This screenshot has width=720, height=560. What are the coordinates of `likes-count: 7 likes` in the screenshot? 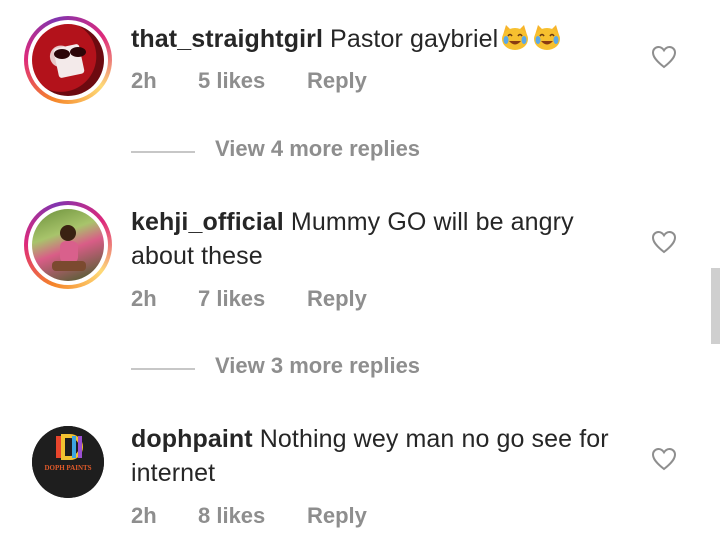 It's located at (231, 299).